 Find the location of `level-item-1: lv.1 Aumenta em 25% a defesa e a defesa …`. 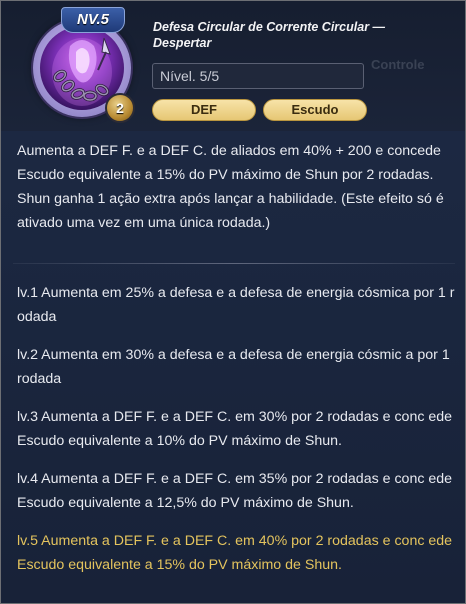

level-item-1: lv.1 Aumenta em 25% a defesa e a defesa … is located at coordinates (236, 305).